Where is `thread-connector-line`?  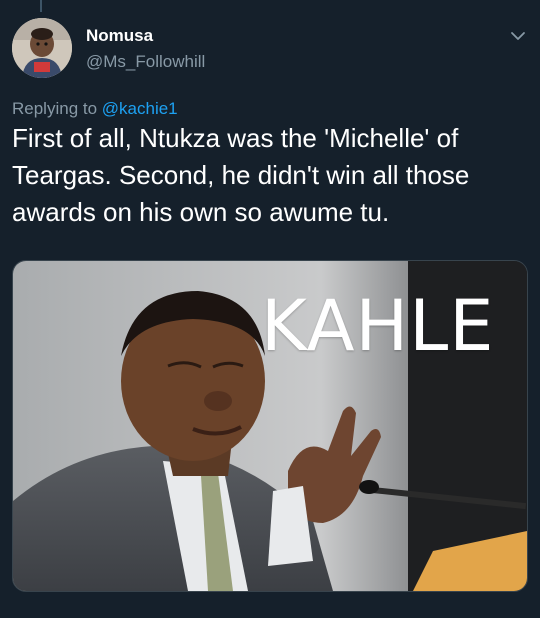
thread-connector-line is located at coordinates (41, 6).